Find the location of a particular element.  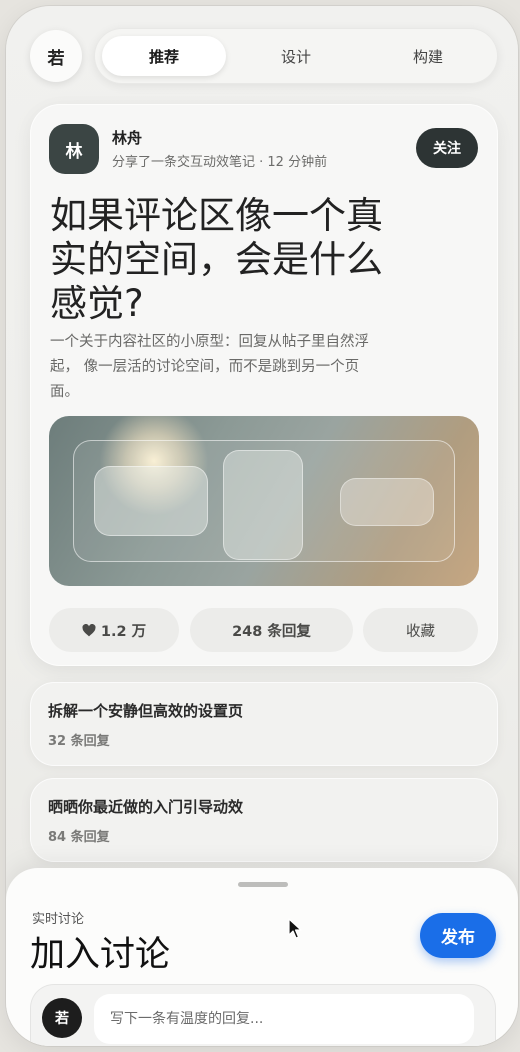

author-name: 林舟 is located at coordinates (127, 137).